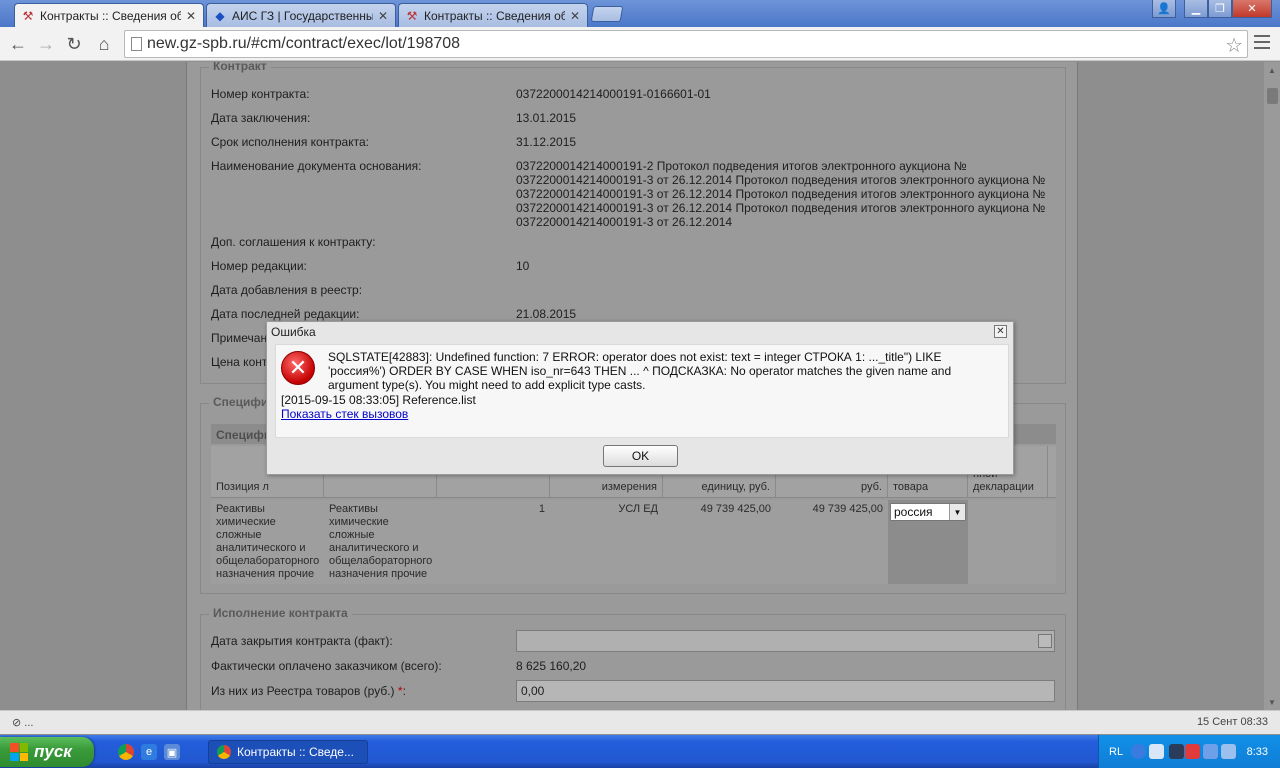 This screenshot has width=1280, height=768. Describe the element at coordinates (293, 332) in the screenshot. I see `dialog-title: Ошибка` at that location.